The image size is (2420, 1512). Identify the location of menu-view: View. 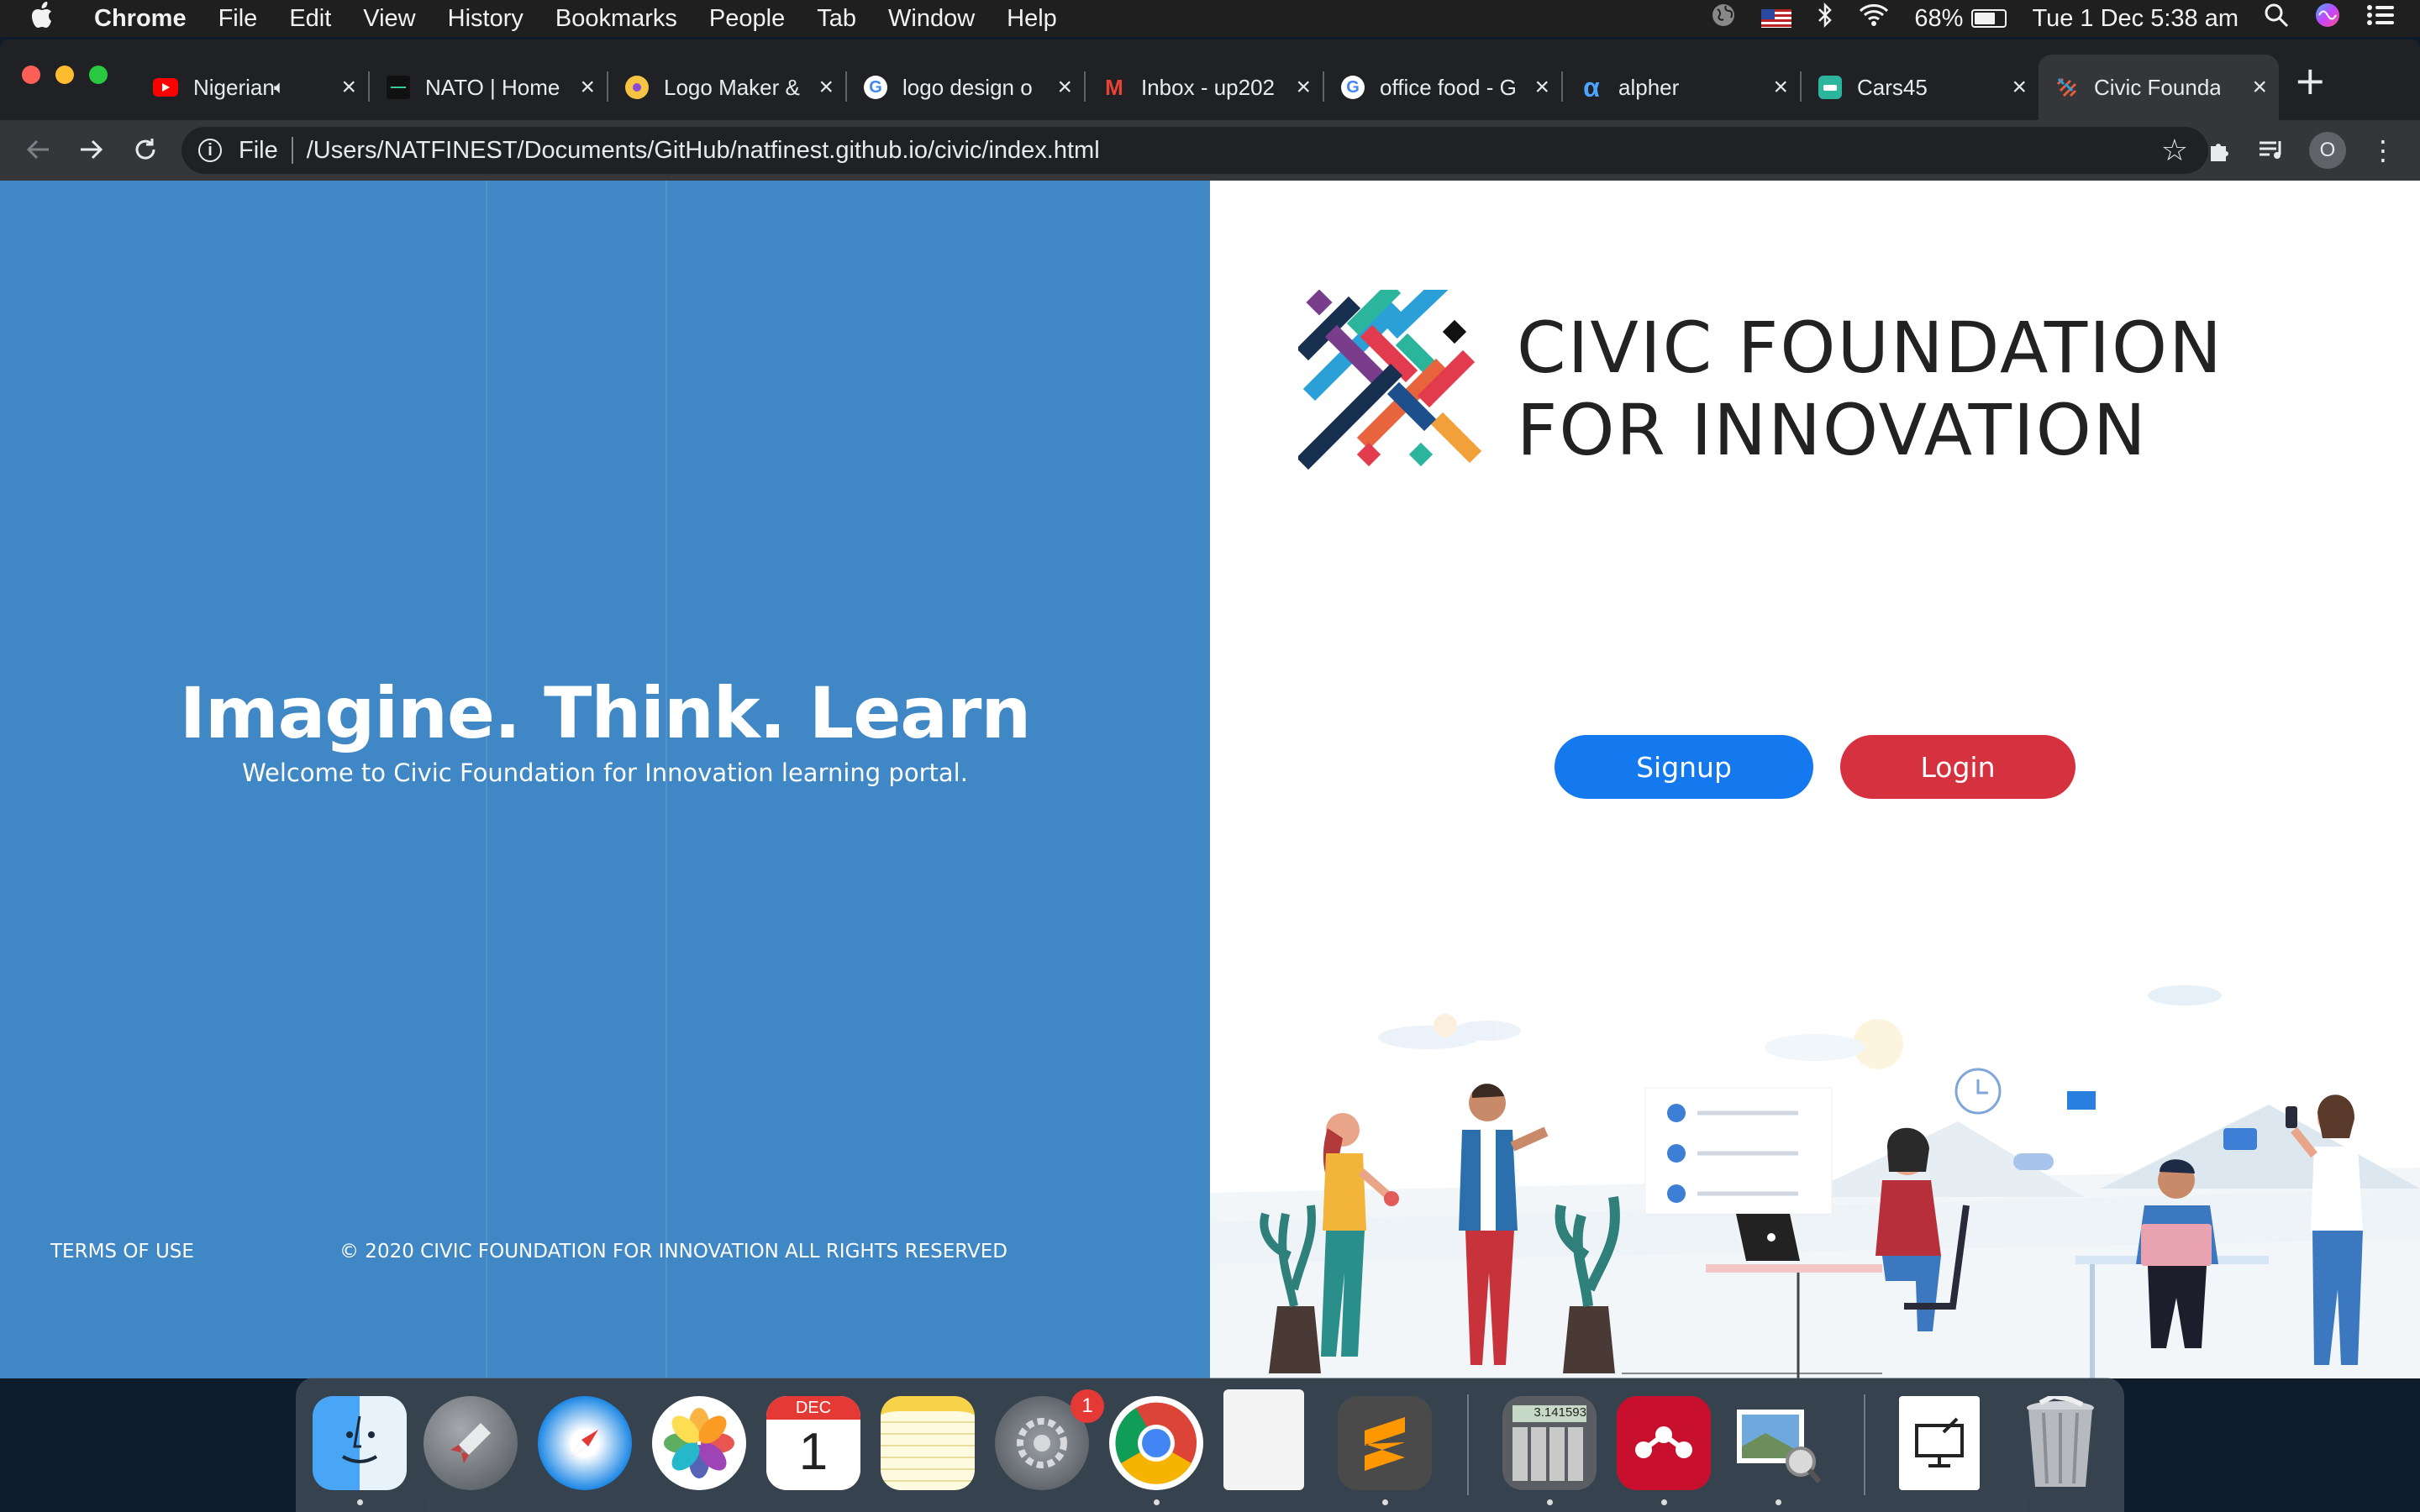
(389, 19).